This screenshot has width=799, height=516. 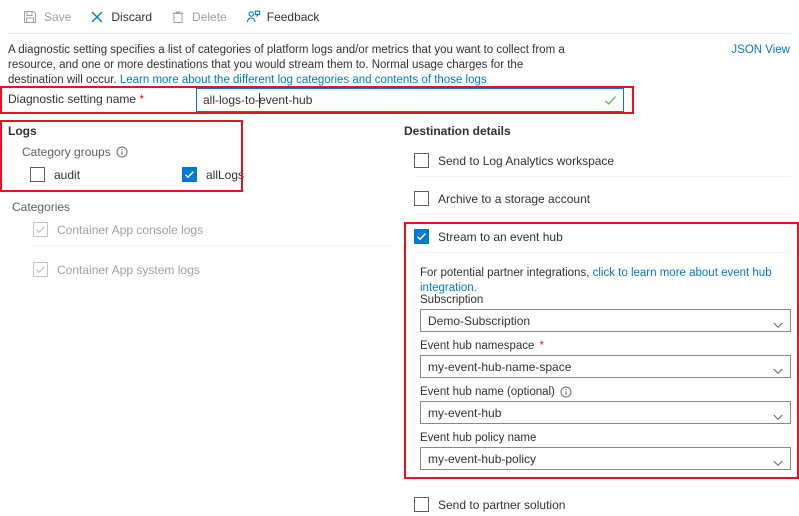 What do you see at coordinates (452, 300) in the screenshot?
I see `subscription-label-text: Subscription` at bounding box center [452, 300].